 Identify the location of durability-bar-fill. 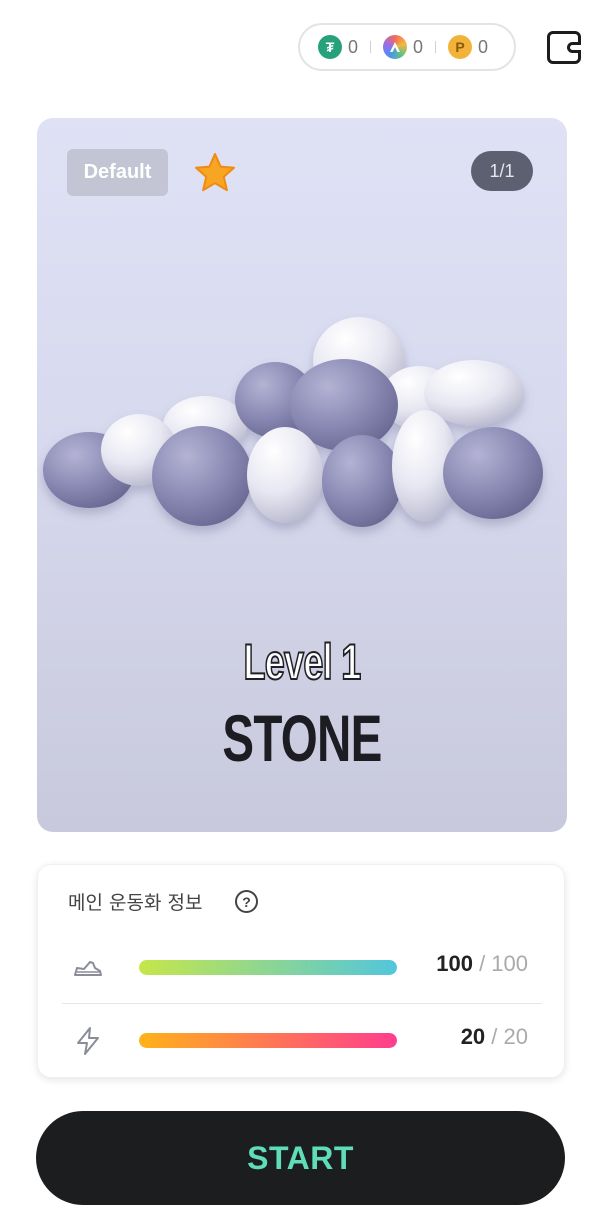
(268, 967).